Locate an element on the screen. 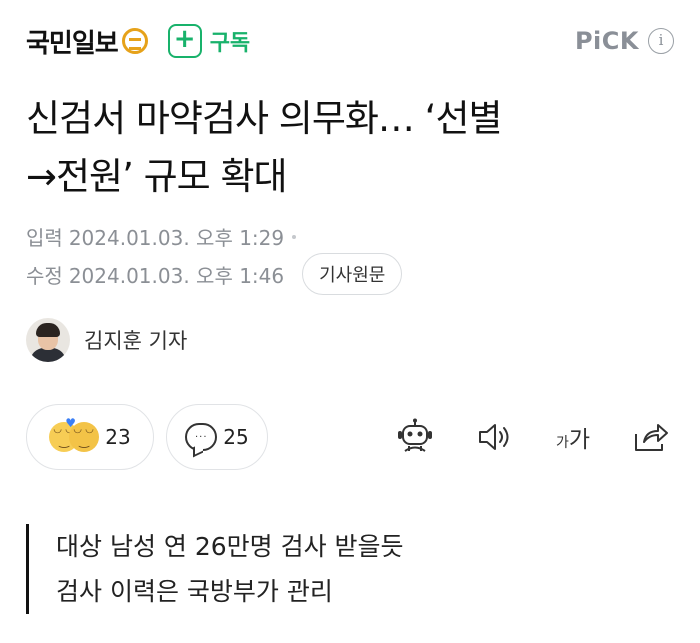 This screenshot has height=643, width=700. subscribe-button: + 구독 is located at coordinates (209, 41).